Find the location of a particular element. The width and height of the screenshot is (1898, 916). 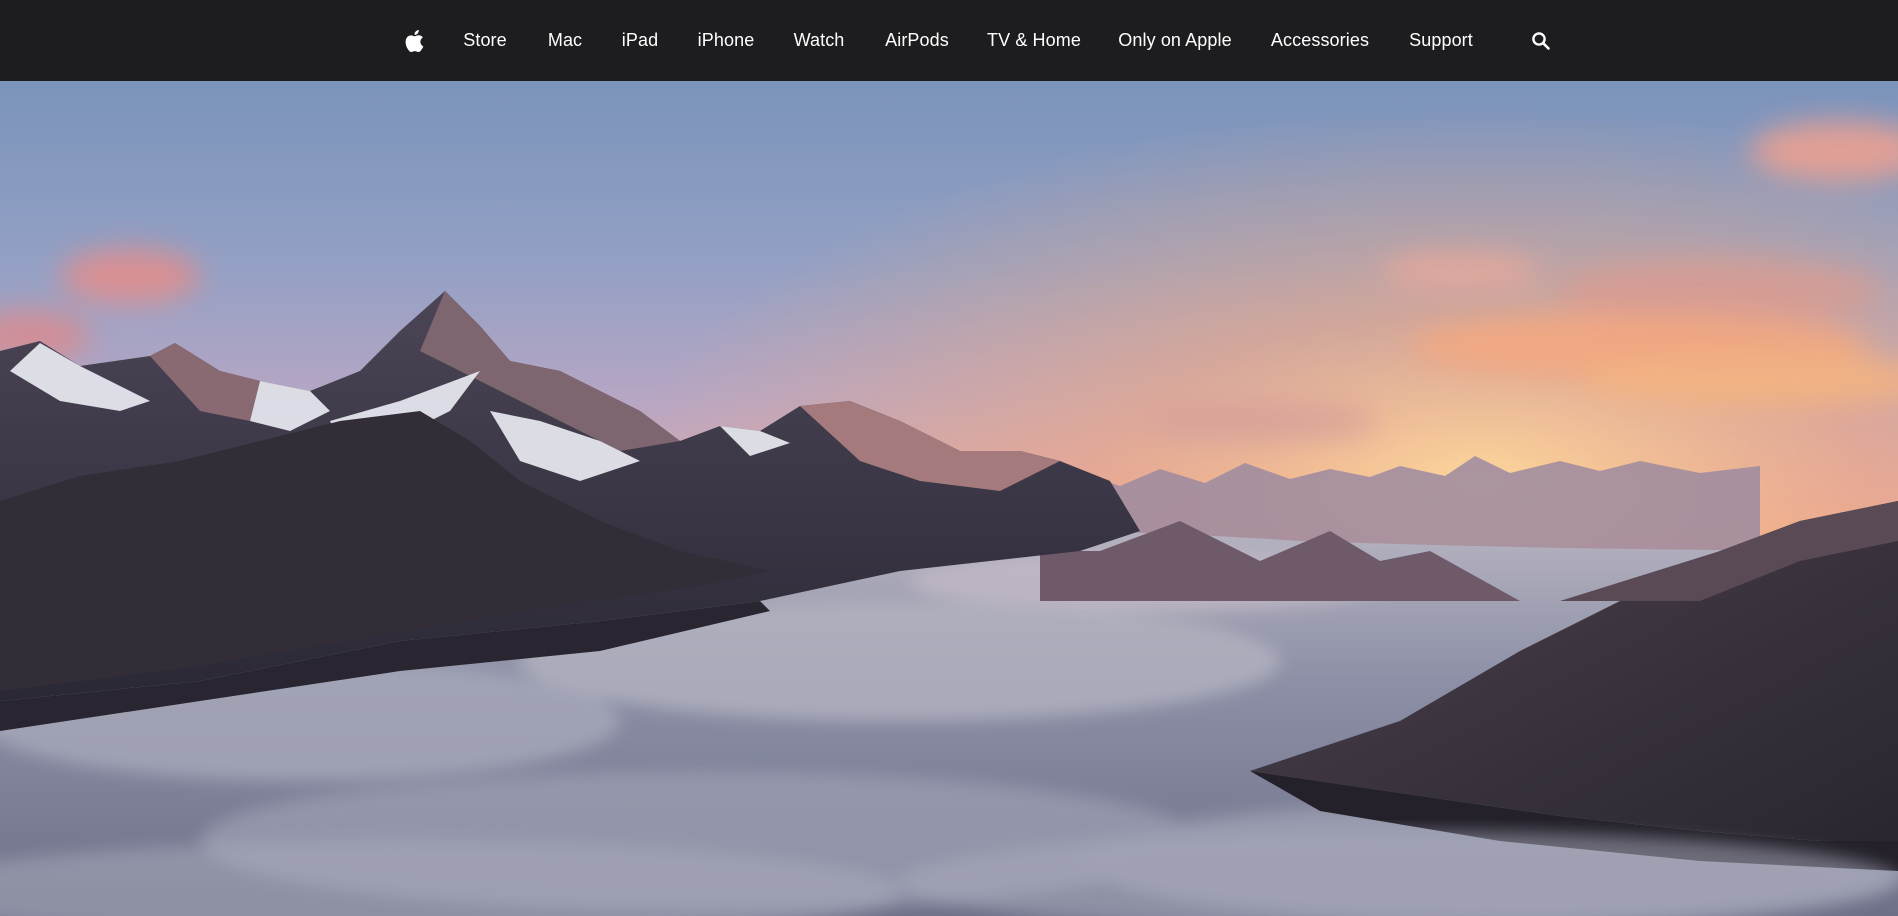

nav-item-label: Accessories is located at coordinates (1320, 40).